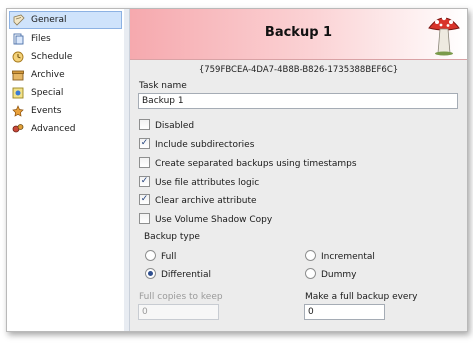 This screenshot has width=473, height=344. What do you see at coordinates (48, 75) in the screenshot?
I see `sidebar-item-label: Archive` at bounding box center [48, 75].